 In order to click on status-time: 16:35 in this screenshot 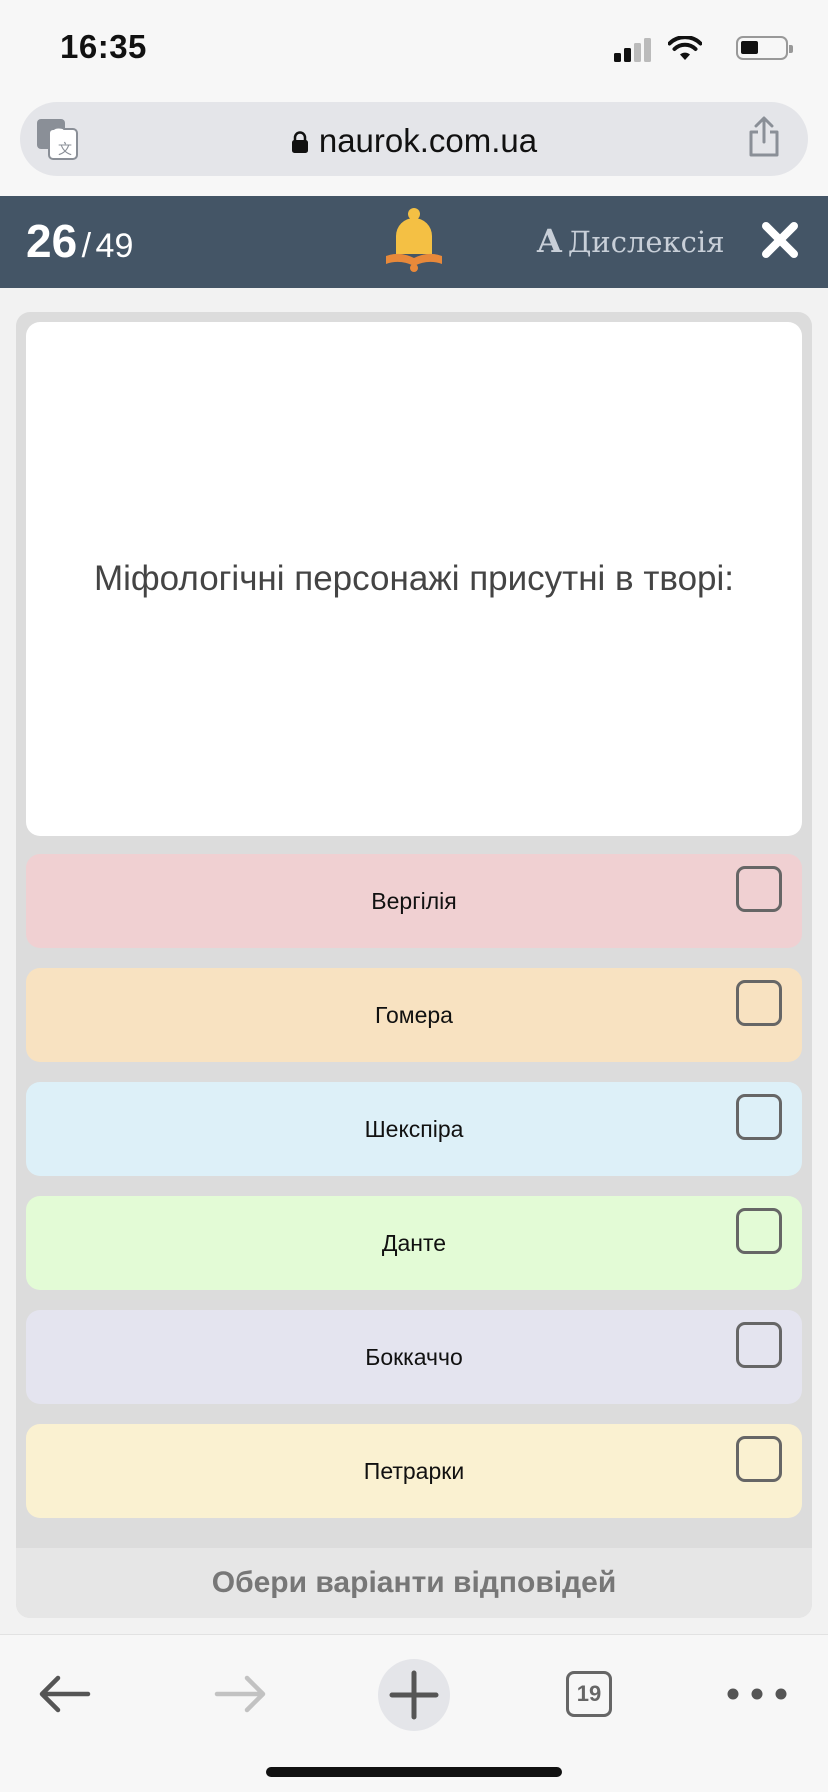, I will do `click(103, 46)`.